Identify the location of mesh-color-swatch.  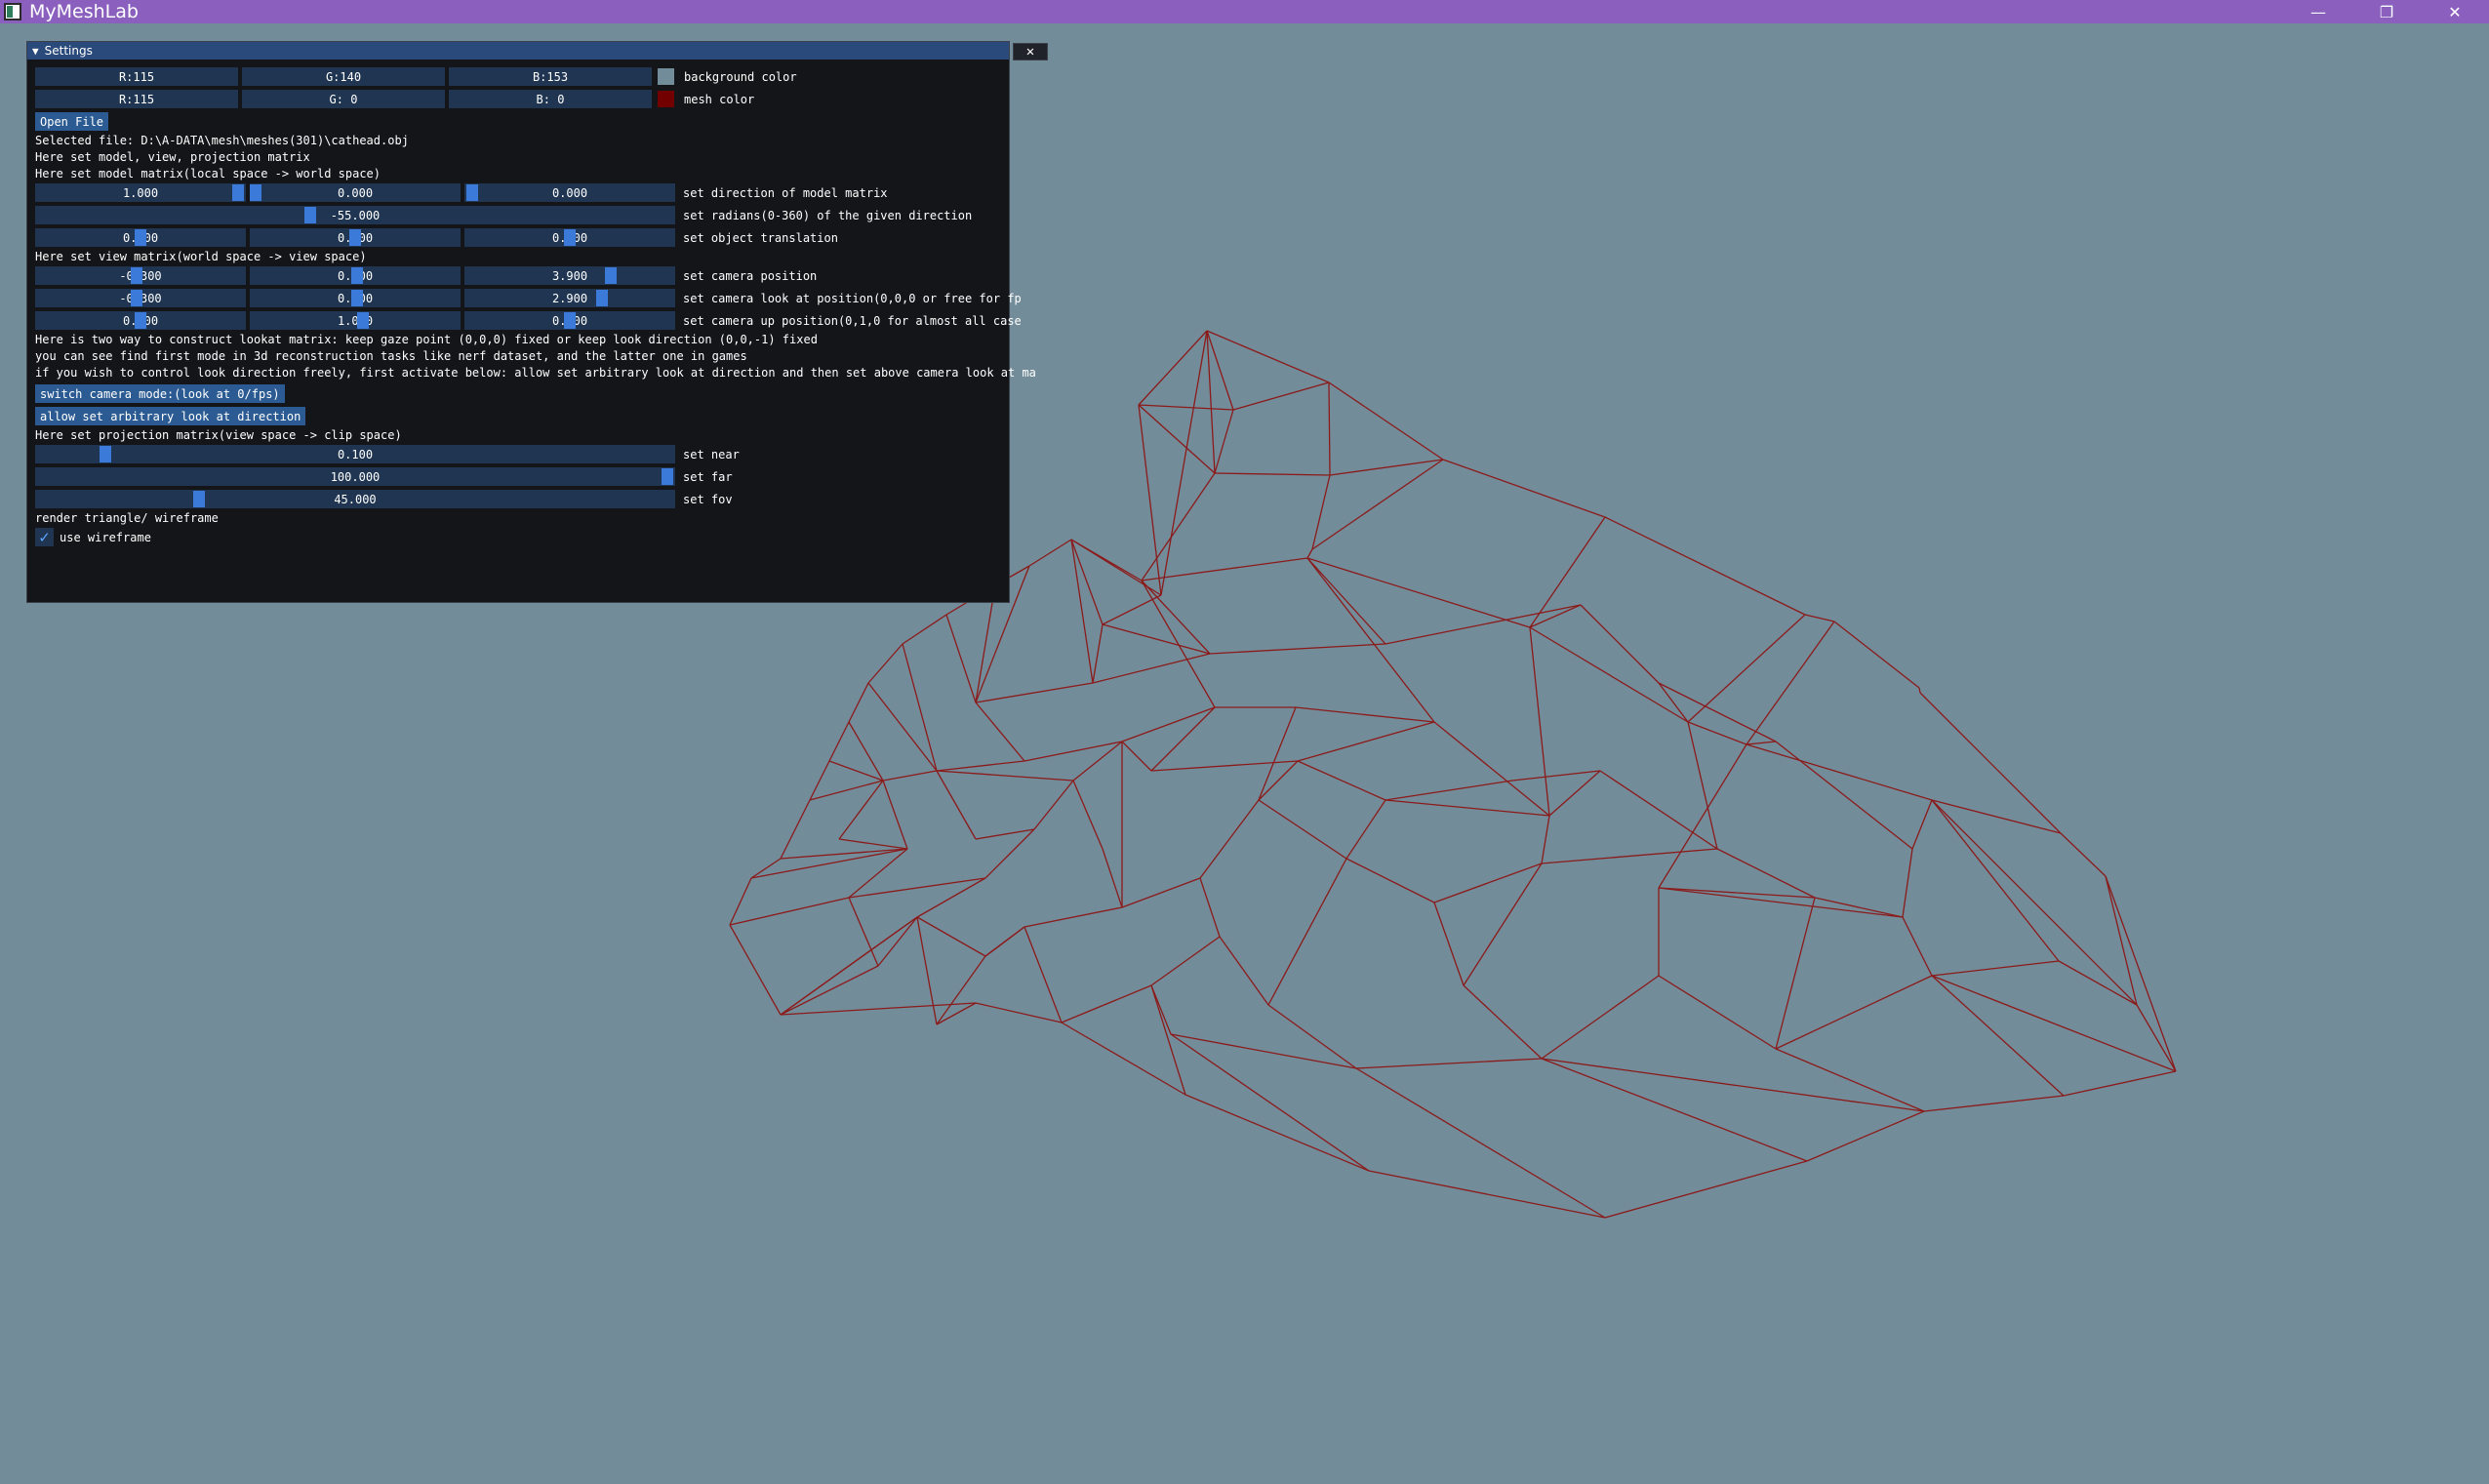
(666, 99).